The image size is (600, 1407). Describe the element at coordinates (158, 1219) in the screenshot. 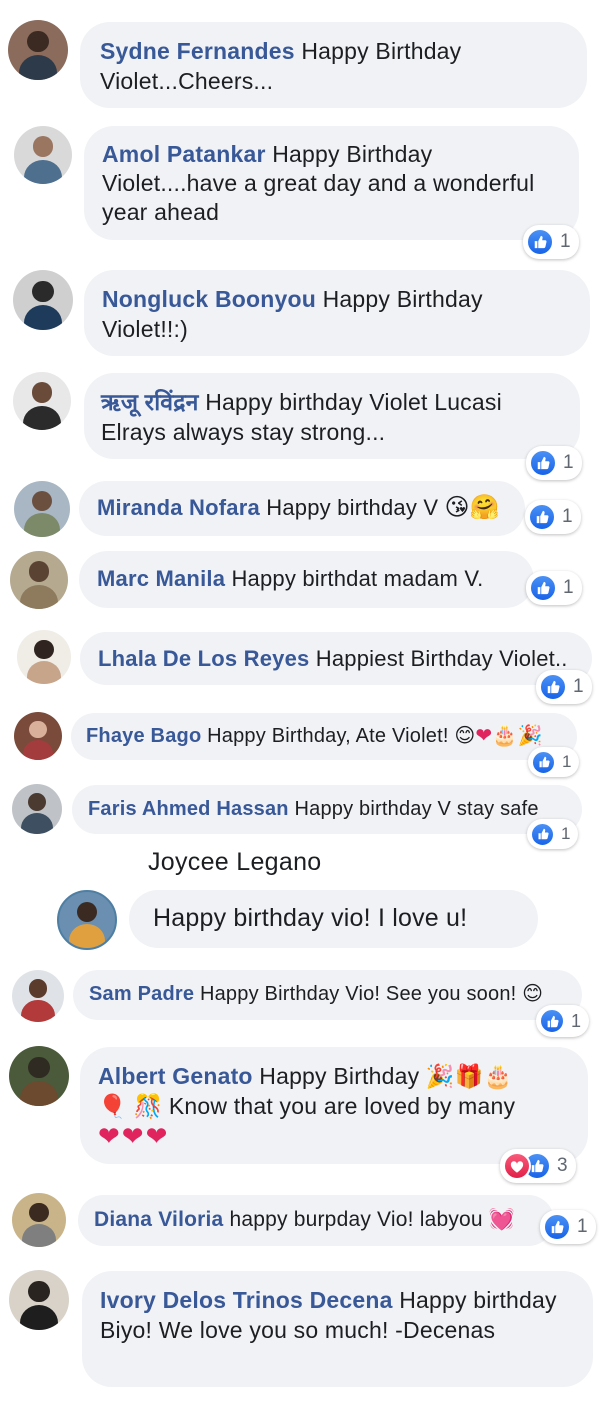

I see `comment-author: Diana Viloria` at that location.